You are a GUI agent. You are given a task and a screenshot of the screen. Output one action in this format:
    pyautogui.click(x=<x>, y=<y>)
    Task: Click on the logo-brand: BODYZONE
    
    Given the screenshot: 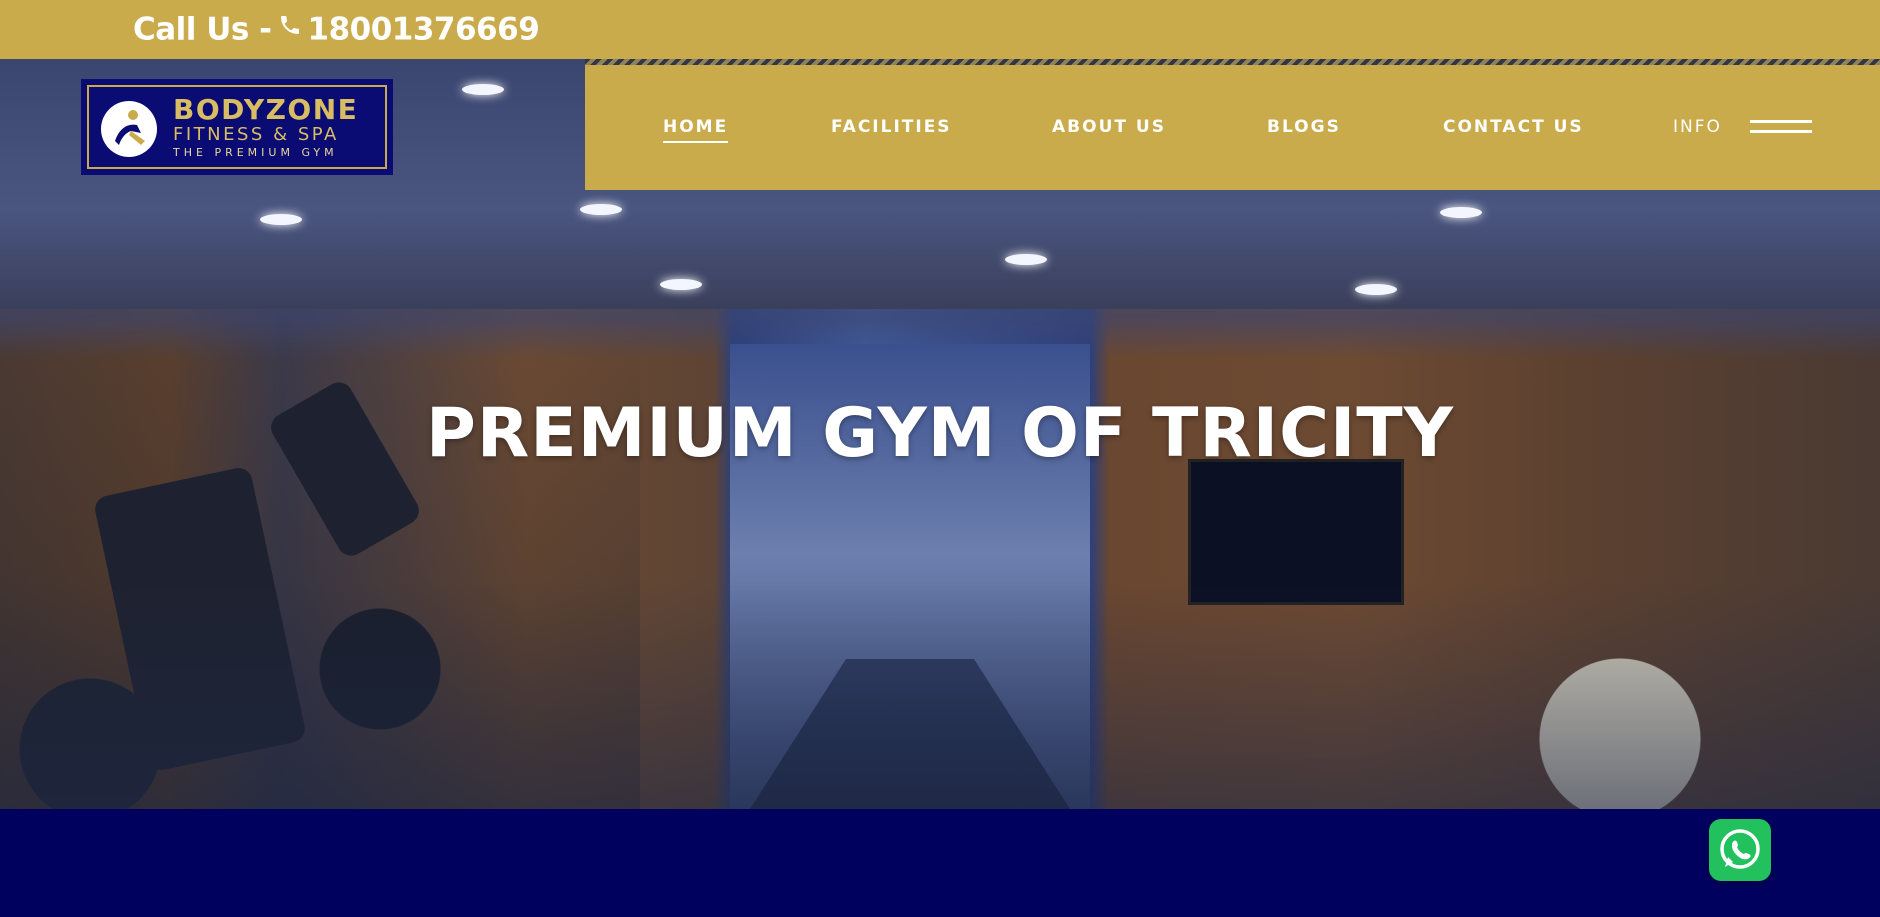 What is the action you would take?
    pyautogui.click(x=266, y=109)
    